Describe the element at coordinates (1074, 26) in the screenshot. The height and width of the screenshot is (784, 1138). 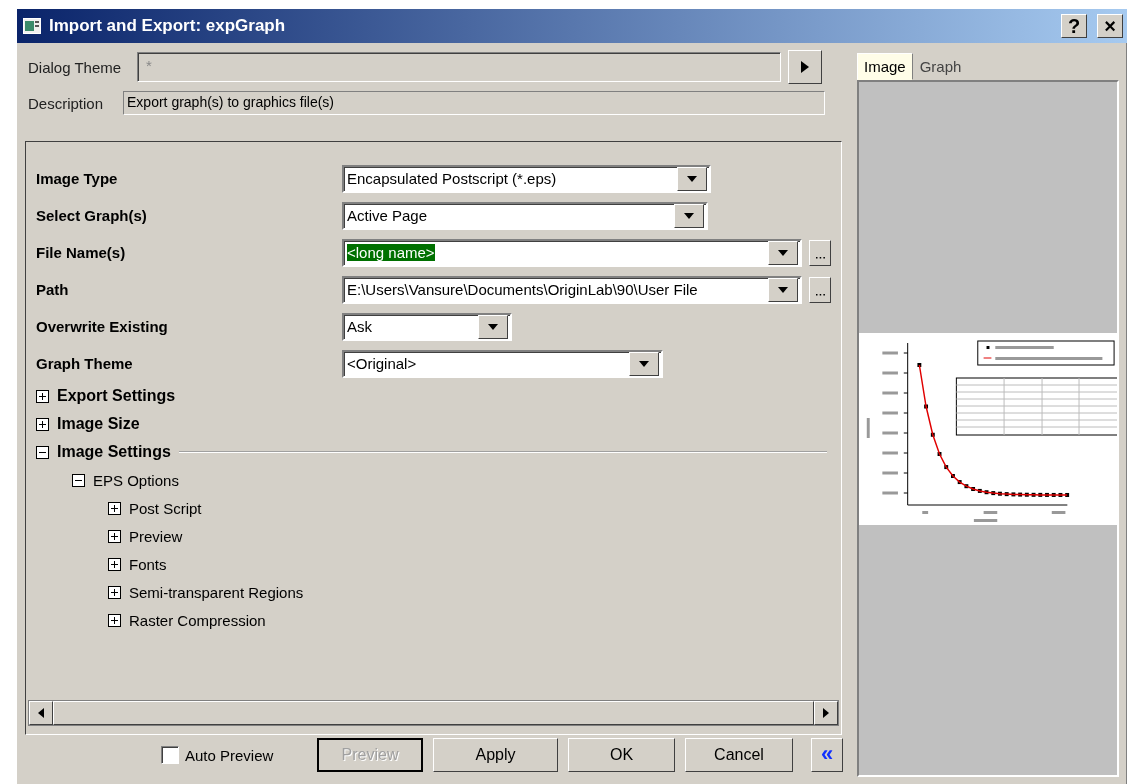
I see `help-button: ?` at that location.